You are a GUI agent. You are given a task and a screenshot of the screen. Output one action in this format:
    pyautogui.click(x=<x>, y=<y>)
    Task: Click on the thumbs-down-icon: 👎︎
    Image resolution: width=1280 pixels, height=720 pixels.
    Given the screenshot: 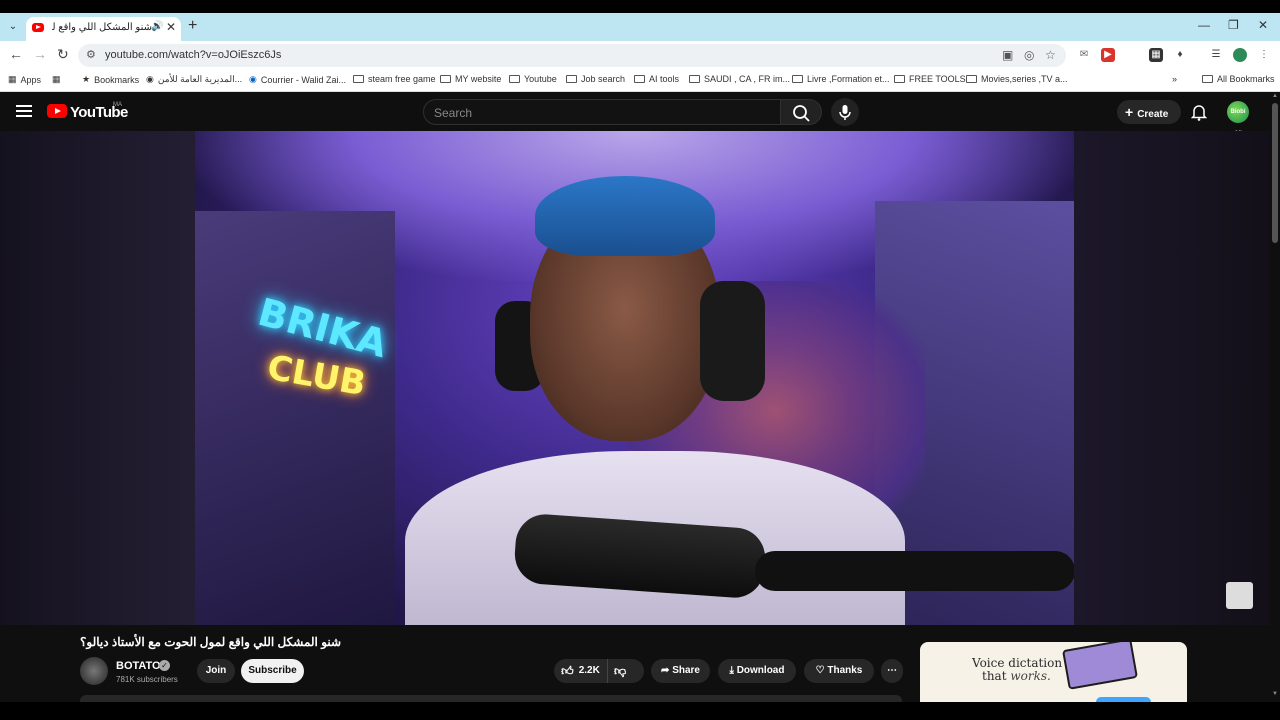 What is the action you would take?
    pyautogui.click(x=620, y=671)
    